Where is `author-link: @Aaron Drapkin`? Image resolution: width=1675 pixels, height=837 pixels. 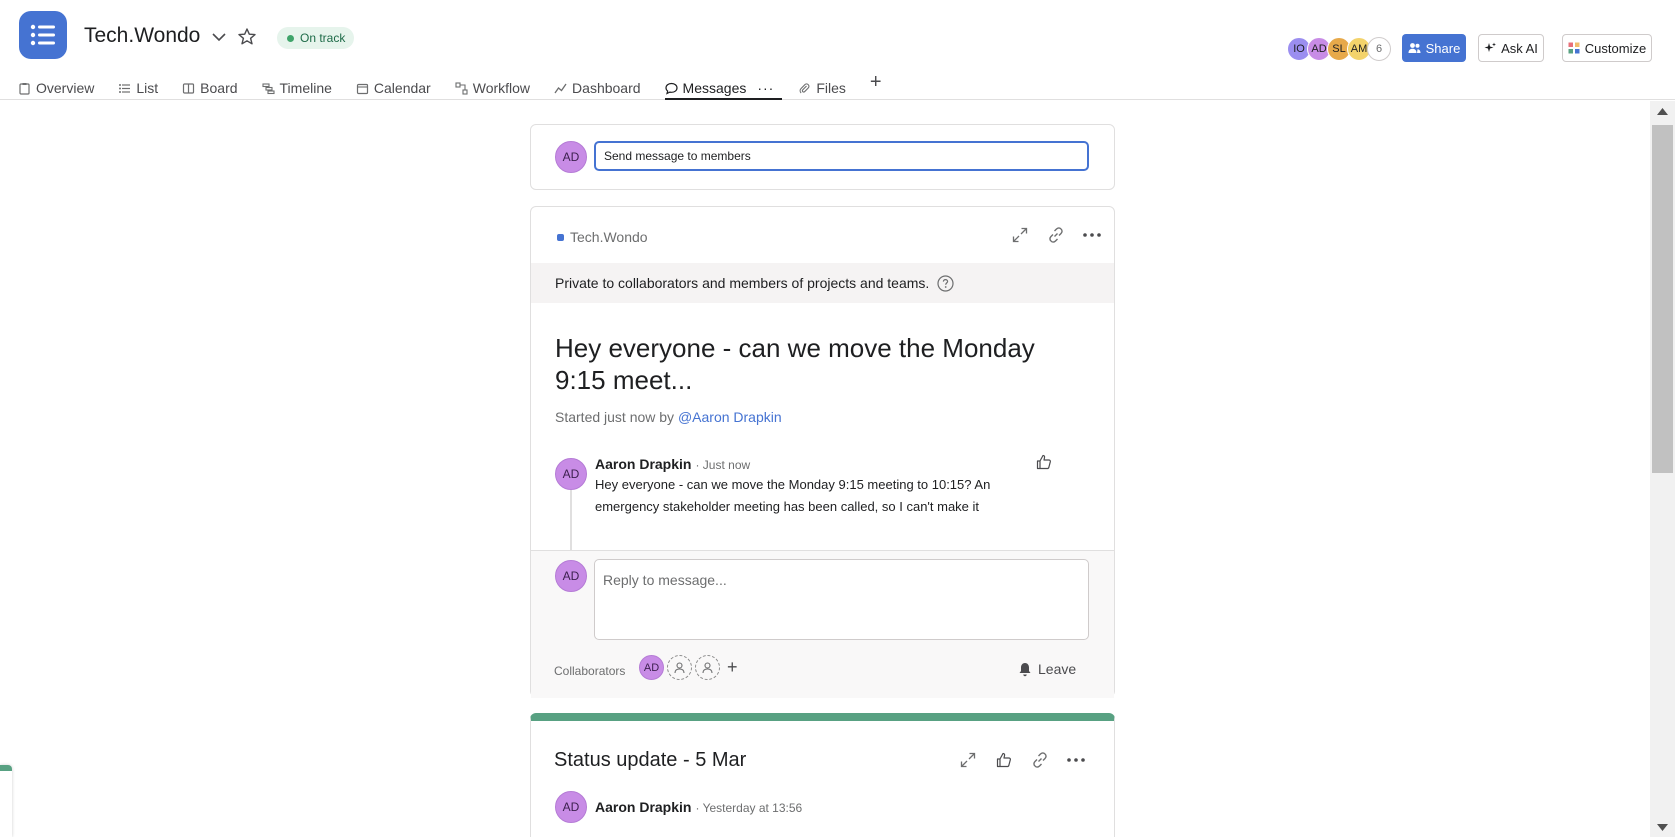
author-link: @Aaron Drapkin is located at coordinates (730, 417).